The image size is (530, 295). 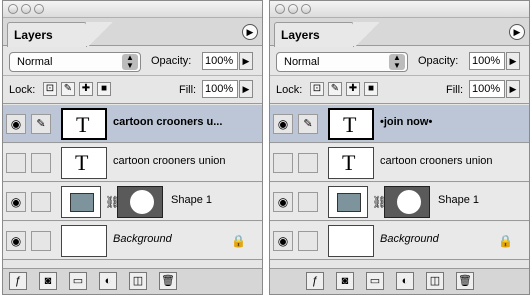 I want to click on shape-thumbnail, so click(x=81, y=202).